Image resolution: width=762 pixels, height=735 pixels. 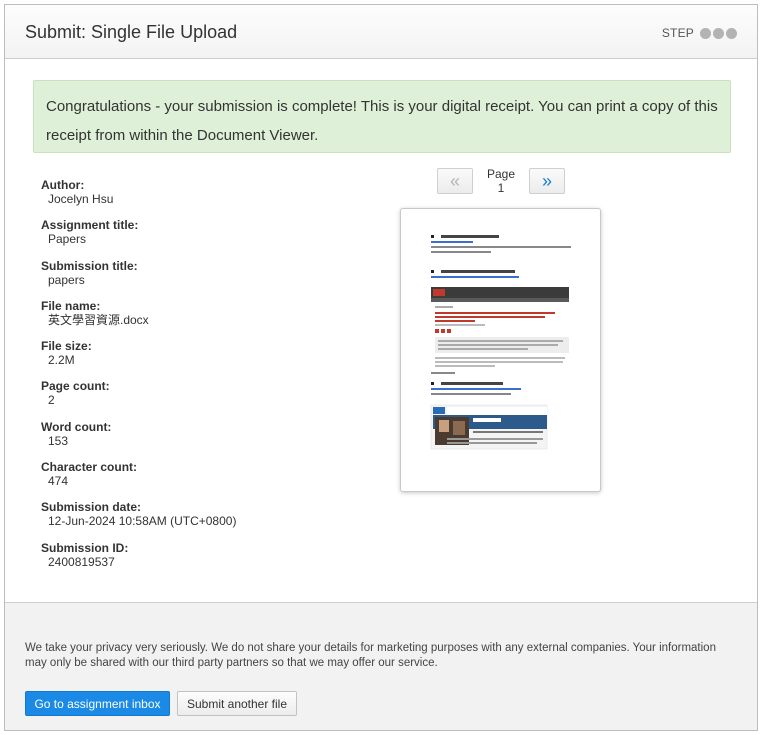 I want to click on detail-value: 474, so click(x=58, y=481).